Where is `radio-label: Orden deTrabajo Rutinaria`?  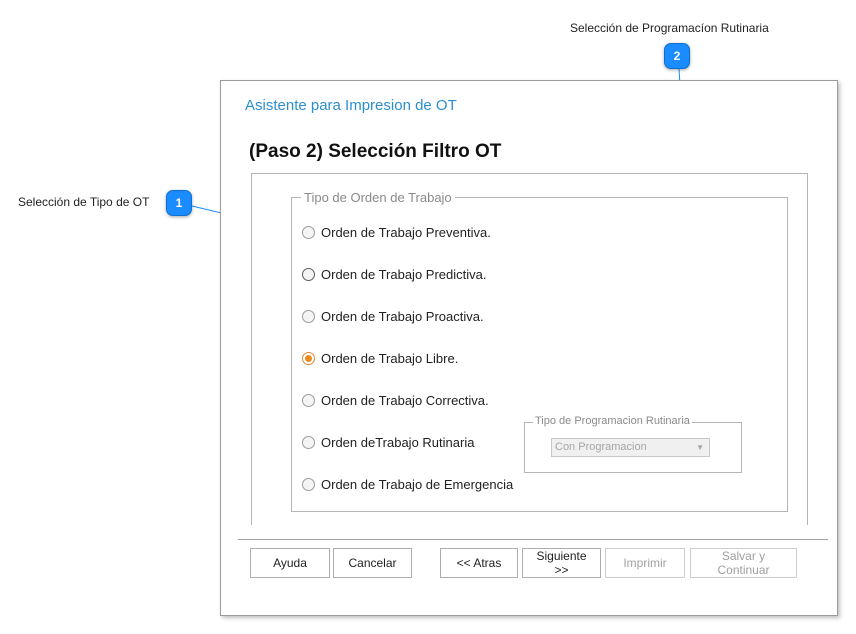
radio-label: Orden deTrabajo Rutinaria is located at coordinates (398, 442).